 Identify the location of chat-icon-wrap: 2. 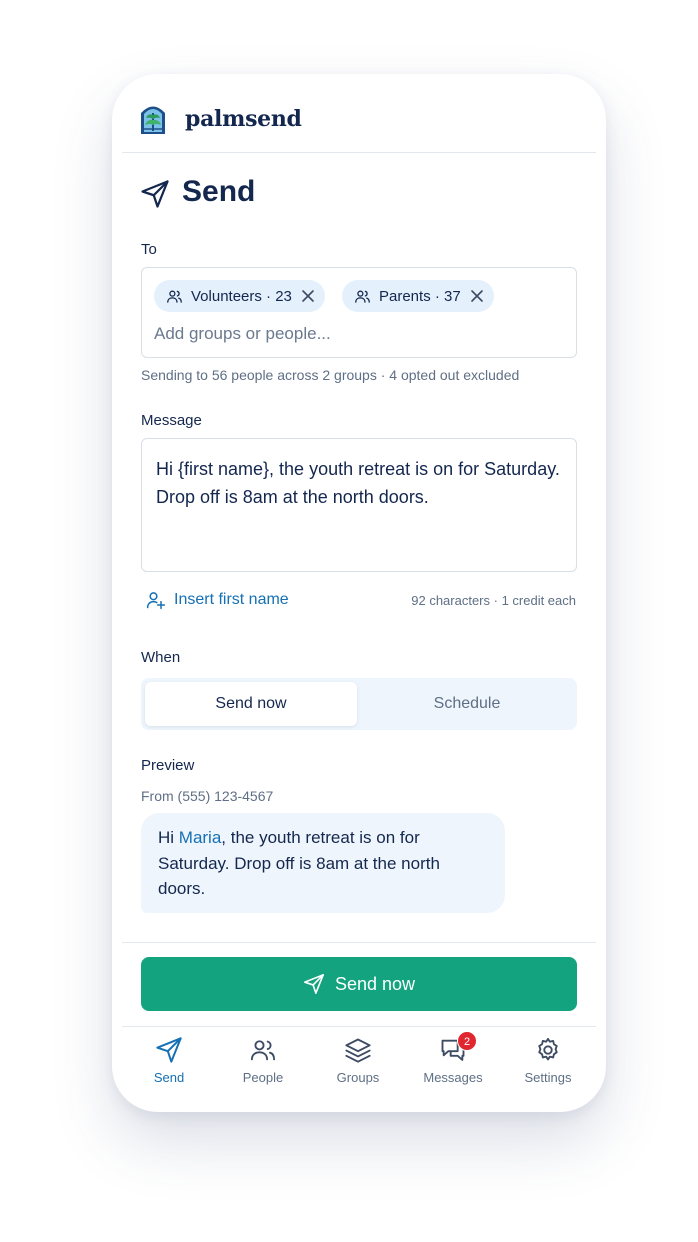
(458, 1047).